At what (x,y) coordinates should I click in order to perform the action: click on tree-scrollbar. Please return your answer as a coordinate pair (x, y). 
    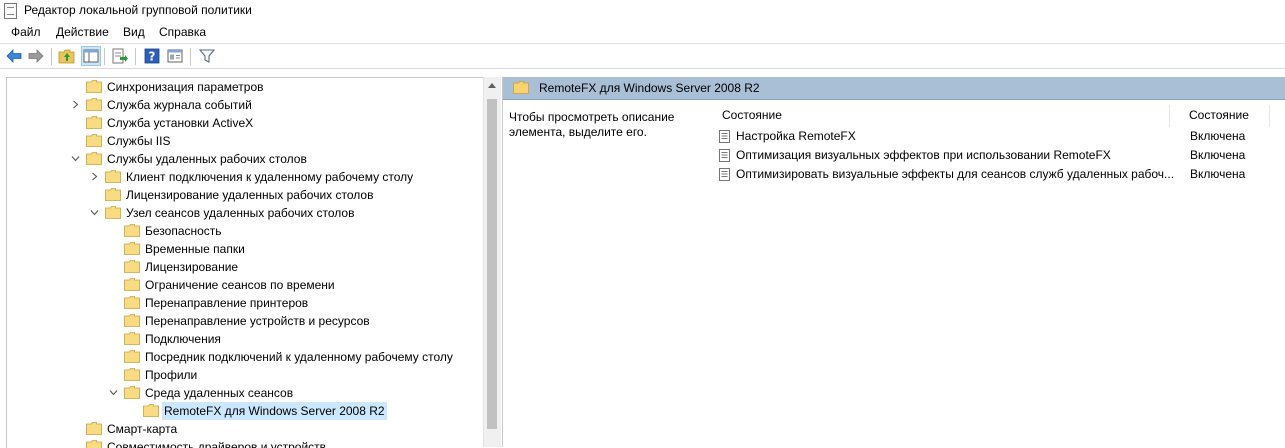
    Looking at the image, I should click on (492, 262).